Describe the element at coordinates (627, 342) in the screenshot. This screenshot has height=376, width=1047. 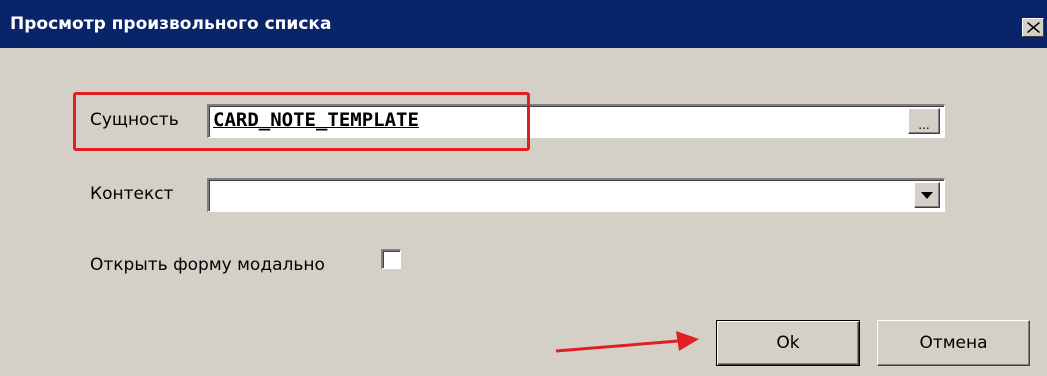
I see `arrow-annotation` at that location.